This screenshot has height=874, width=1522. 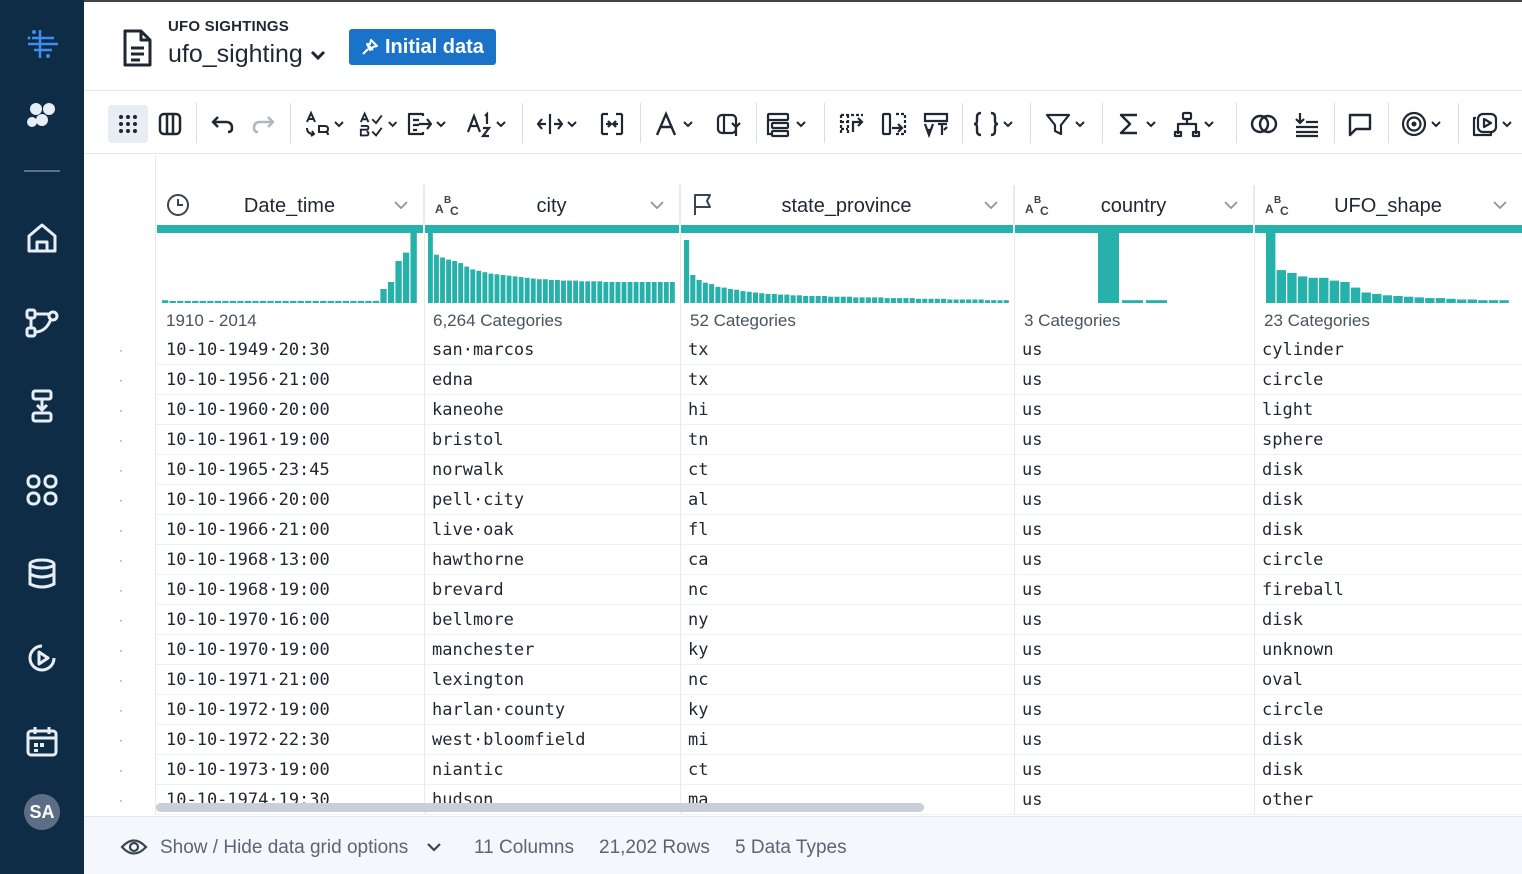 What do you see at coordinates (509, 740) in the screenshot?
I see `cell-city: west·bloomfield` at bounding box center [509, 740].